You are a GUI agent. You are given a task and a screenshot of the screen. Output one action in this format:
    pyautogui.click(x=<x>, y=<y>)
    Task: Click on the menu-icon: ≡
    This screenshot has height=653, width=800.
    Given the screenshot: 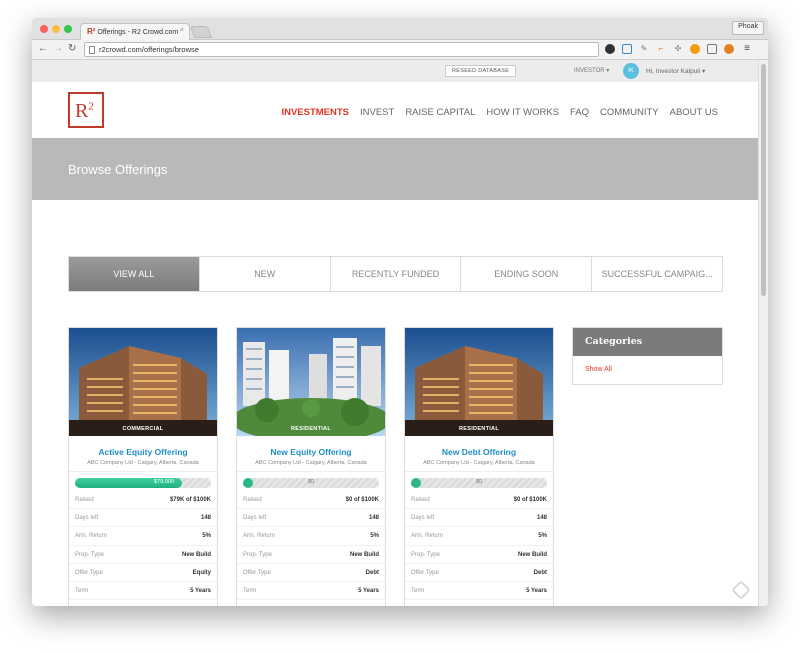 What is the action you would take?
    pyautogui.click(x=747, y=49)
    